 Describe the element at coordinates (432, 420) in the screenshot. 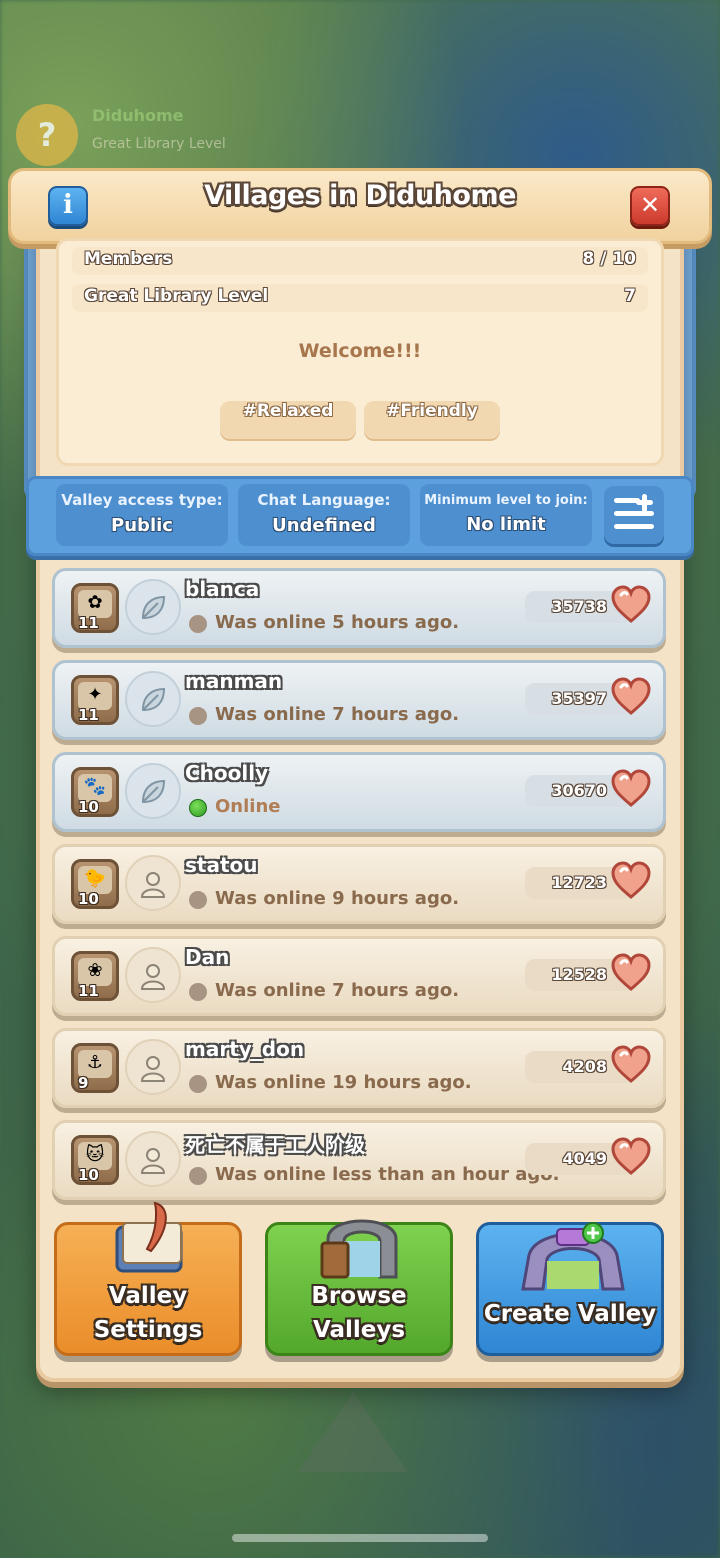

I see `tag-friendly: #Friendly` at that location.